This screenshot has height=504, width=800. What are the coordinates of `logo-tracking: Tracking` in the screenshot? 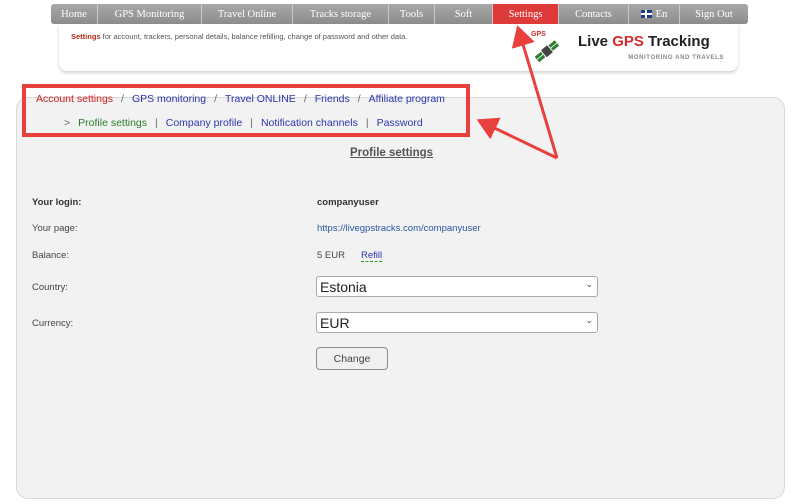 It's located at (676, 41).